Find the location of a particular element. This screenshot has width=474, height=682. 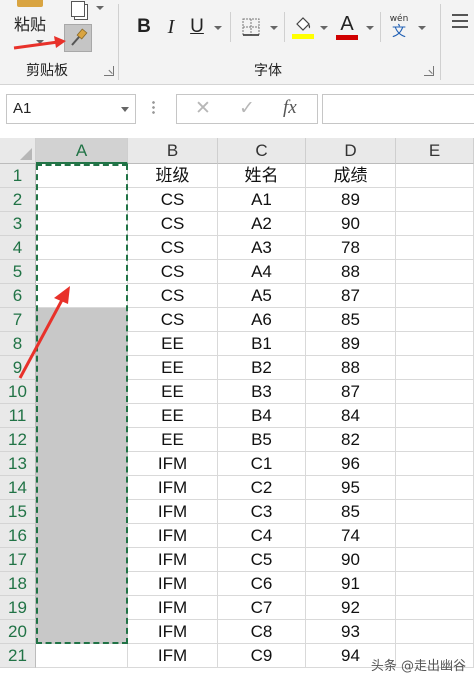

cell-c: C2 is located at coordinates (262, 488).